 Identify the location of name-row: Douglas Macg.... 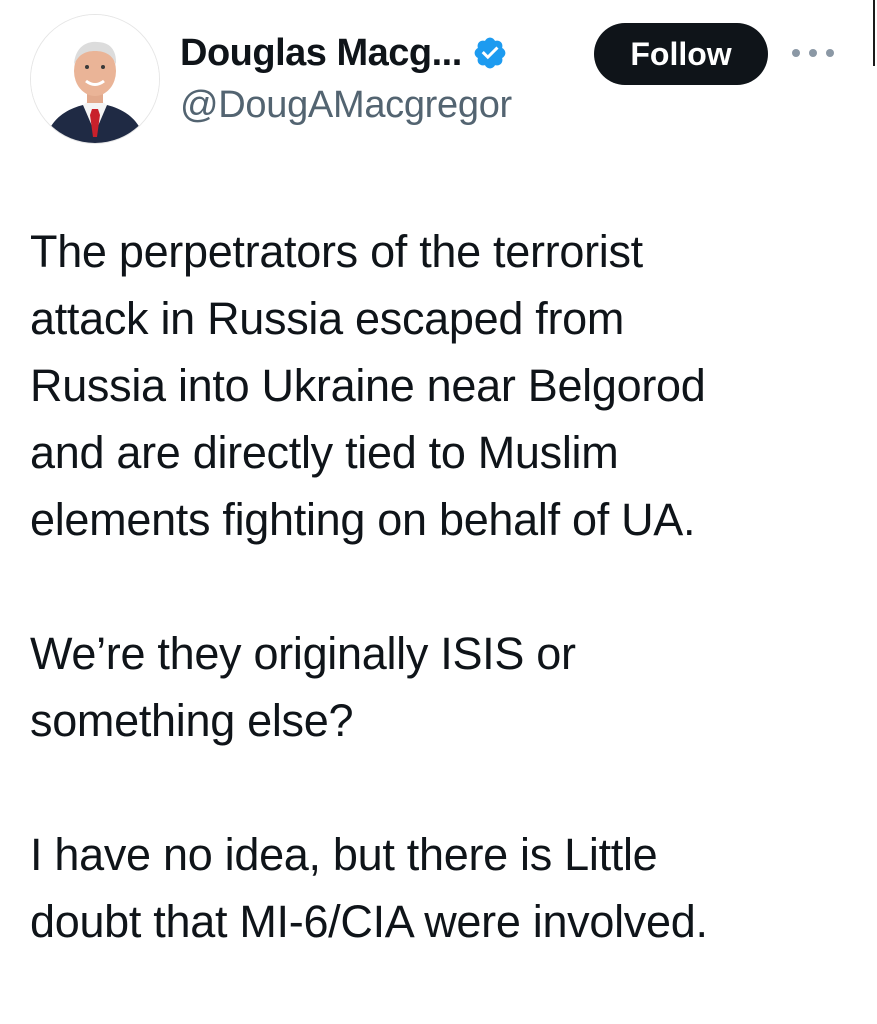
(344, 53).